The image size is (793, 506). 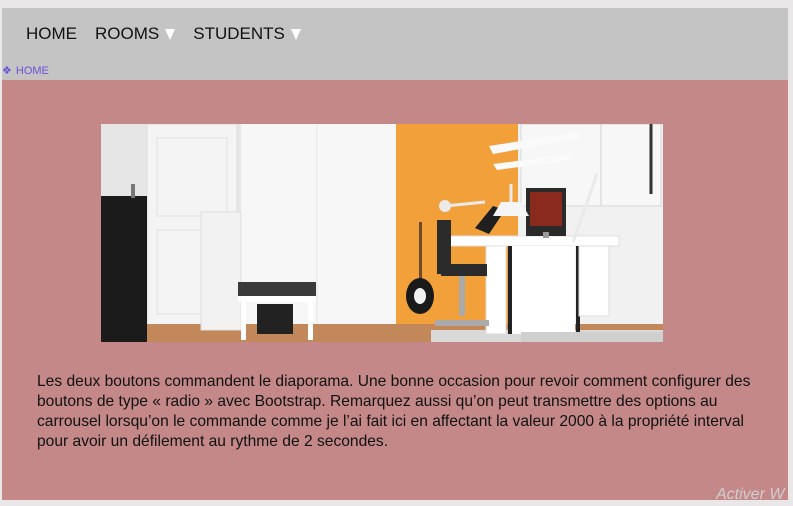 I want to click on activation-watermark: Activer W, so click(x=750, y=494).